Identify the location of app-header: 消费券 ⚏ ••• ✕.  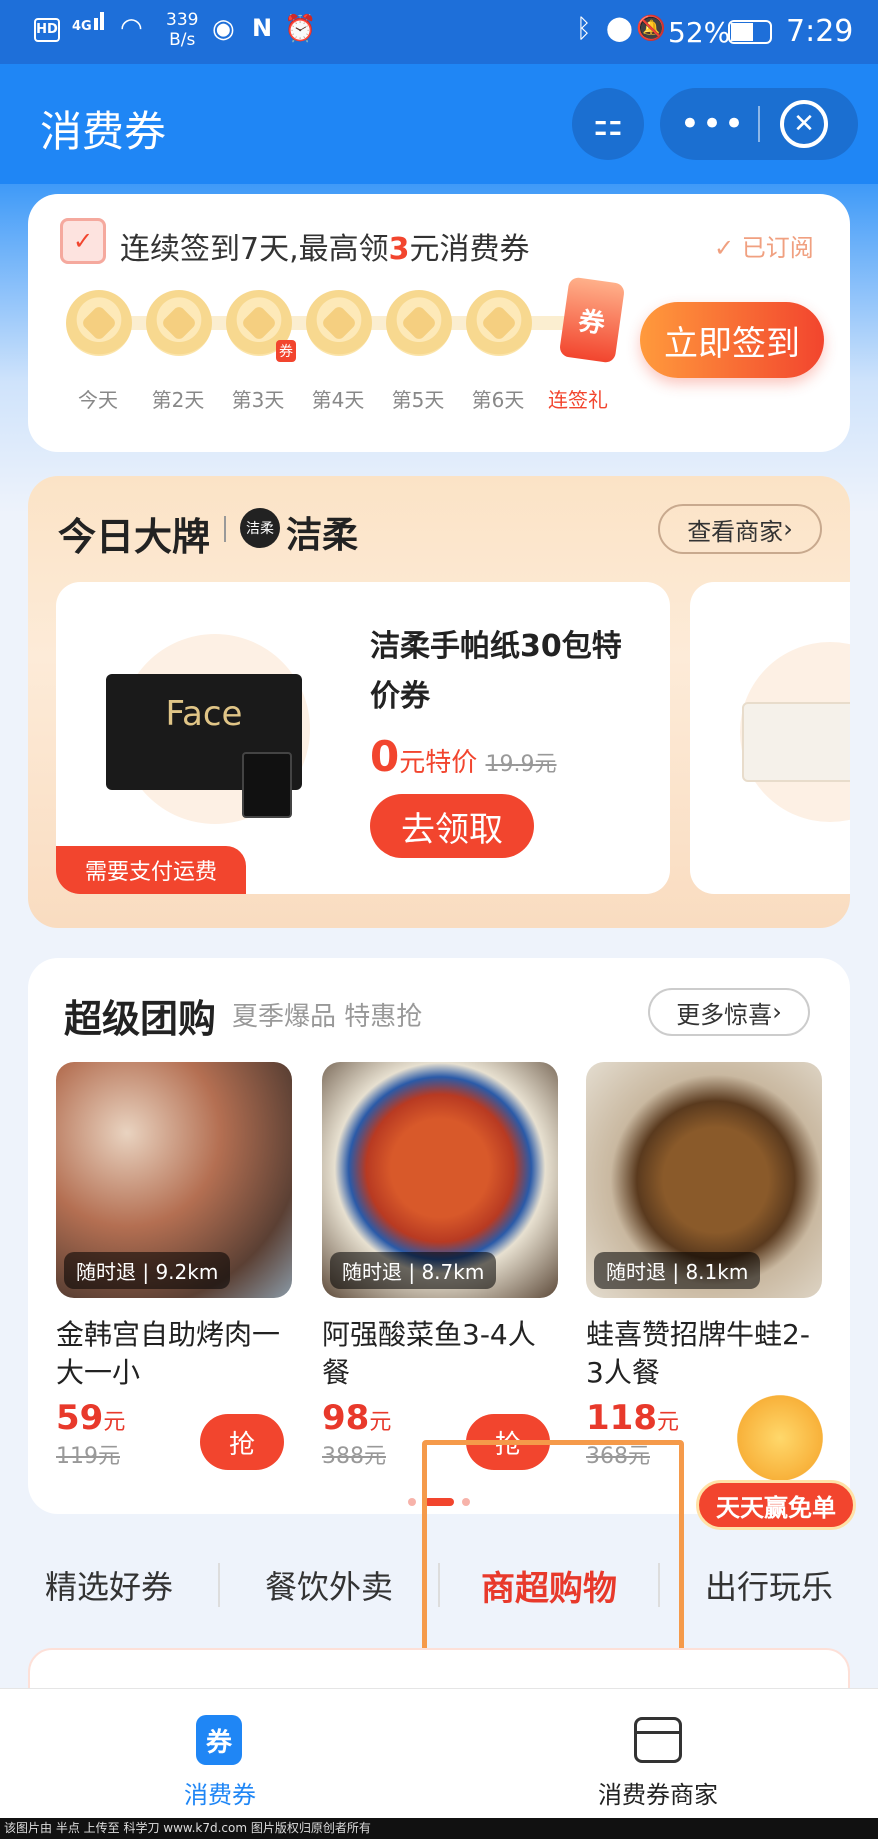
(439, 124).